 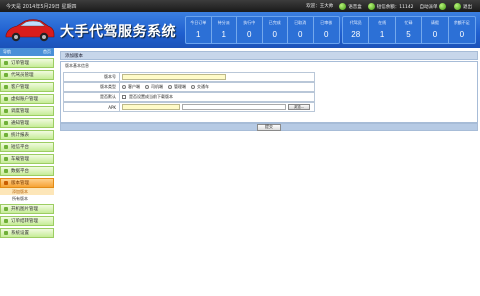 What do you see at coordinates (300, 22) in the screenshot?
I see `stat-label: 已取消` at bounding box center [300, 22].